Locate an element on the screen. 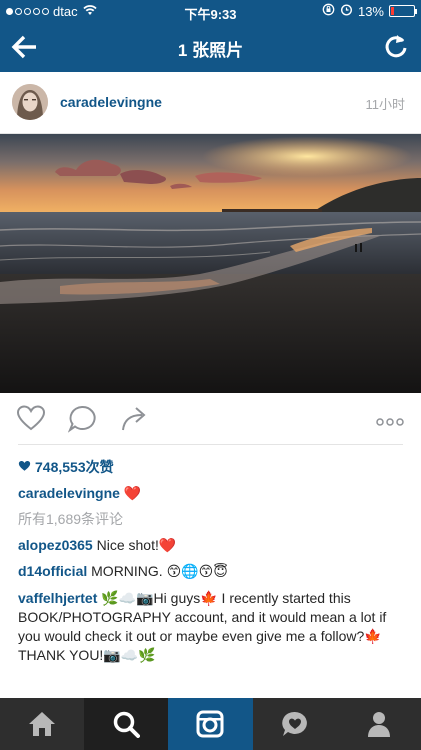 This screenshot has width=421, height=750. nav-bar: 1 张照片 is located at coordinates (210, 47).